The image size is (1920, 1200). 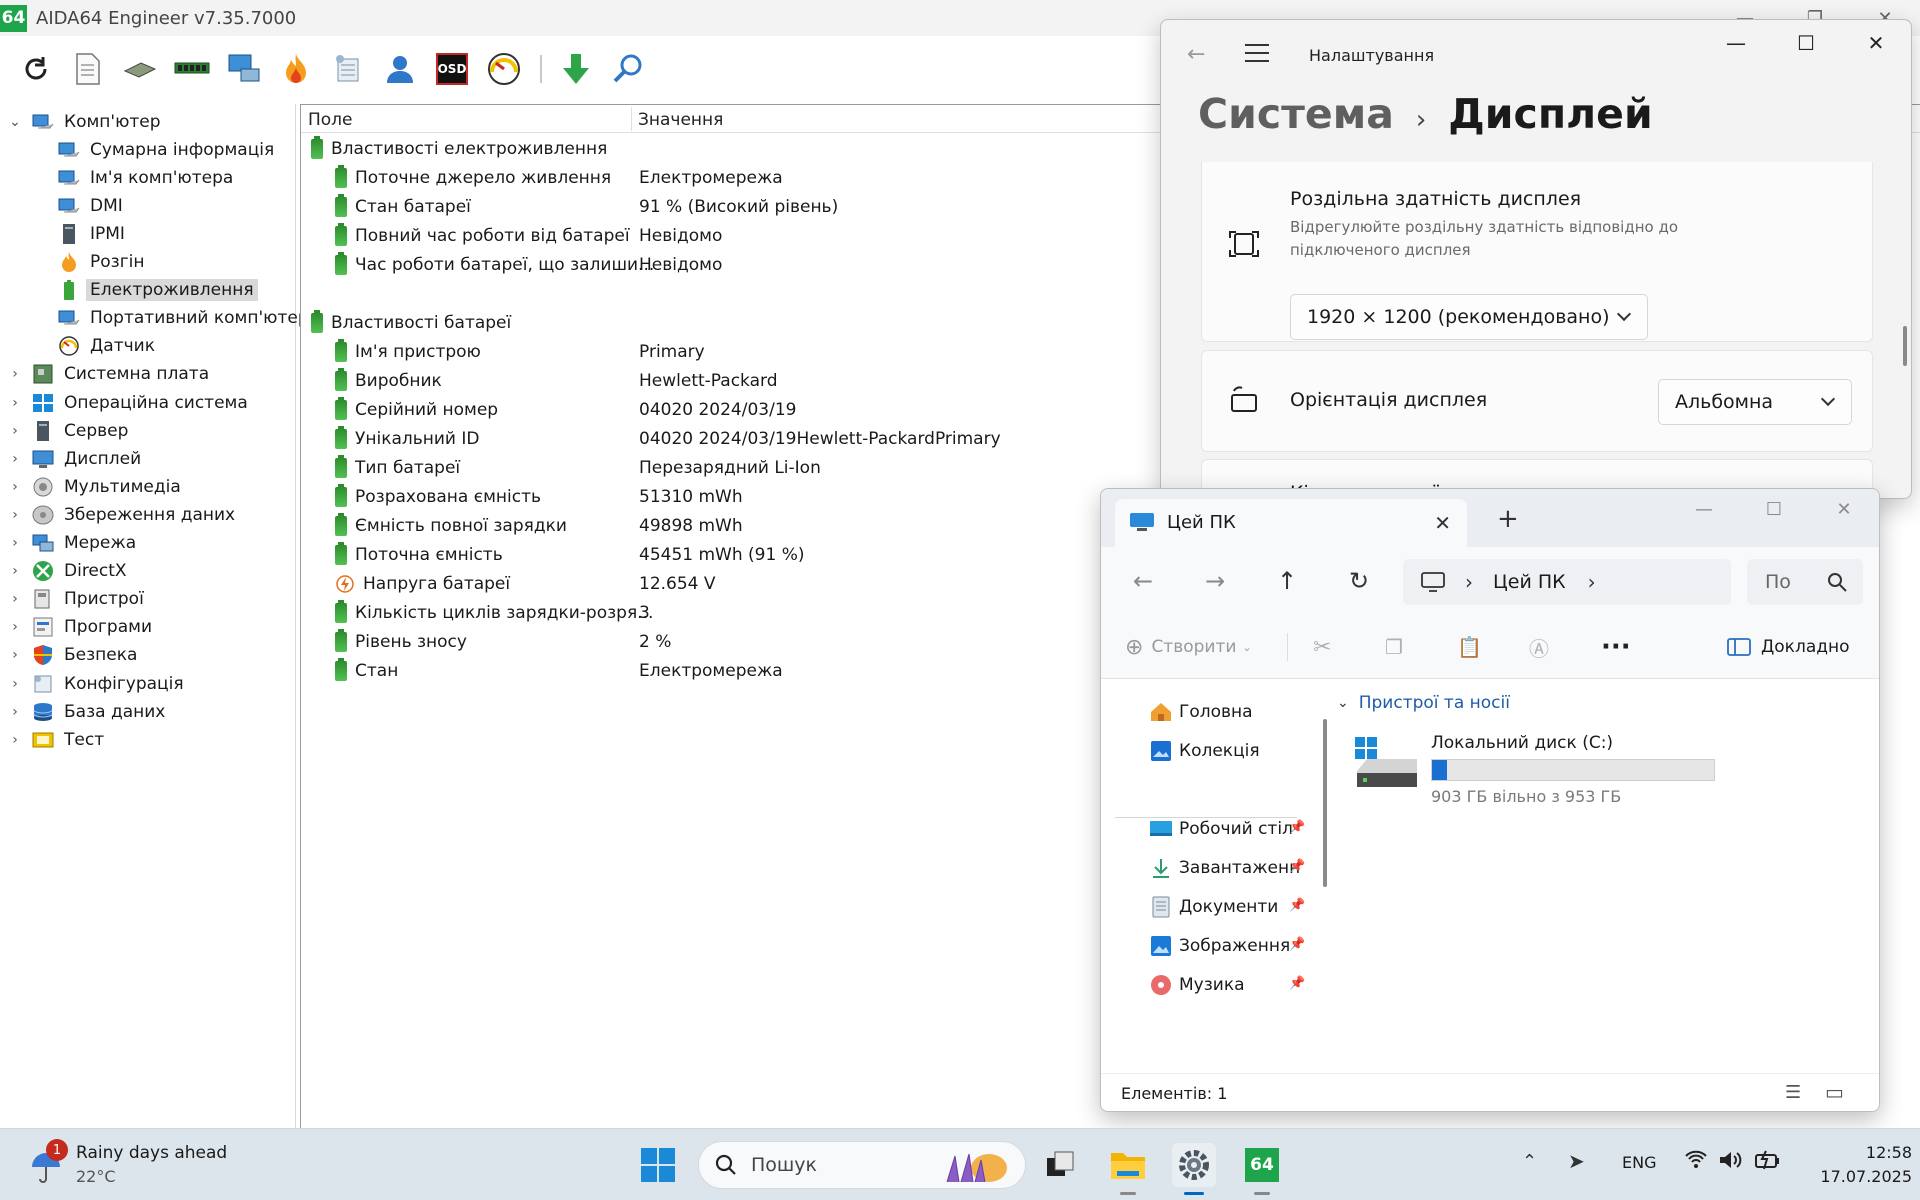 What do you see at coordinates (108, 346) in the screenshot?
I see `tree-item: Датчик` at bounding box center [108, 346].